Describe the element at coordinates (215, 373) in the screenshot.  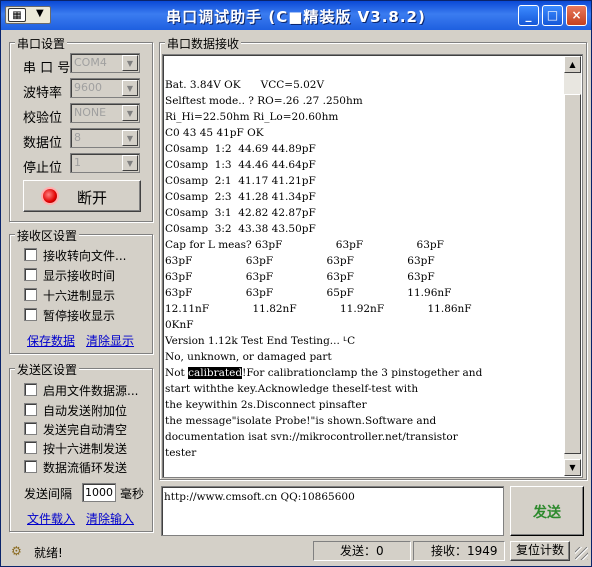
I see `selected-text: calibrated` at that location.